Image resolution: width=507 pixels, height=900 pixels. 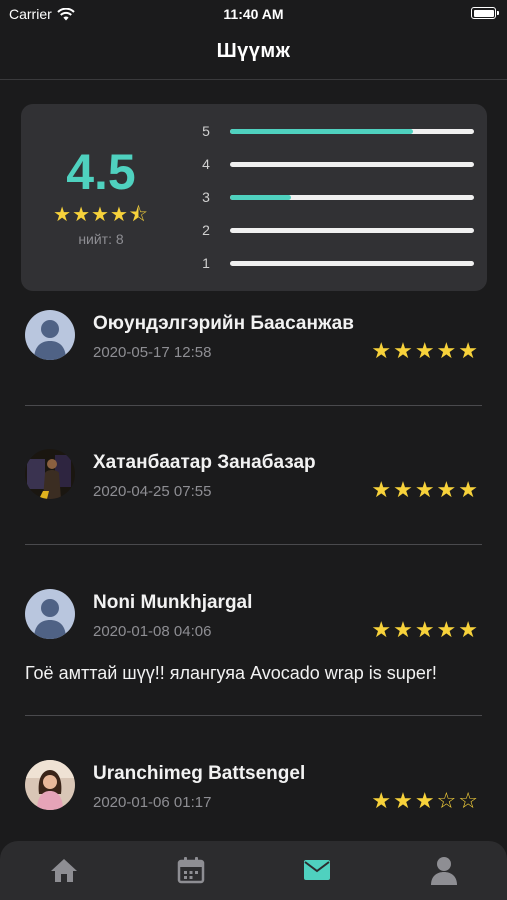 I want to click on rating-bar-label: 2, so click(x=206, y=230).